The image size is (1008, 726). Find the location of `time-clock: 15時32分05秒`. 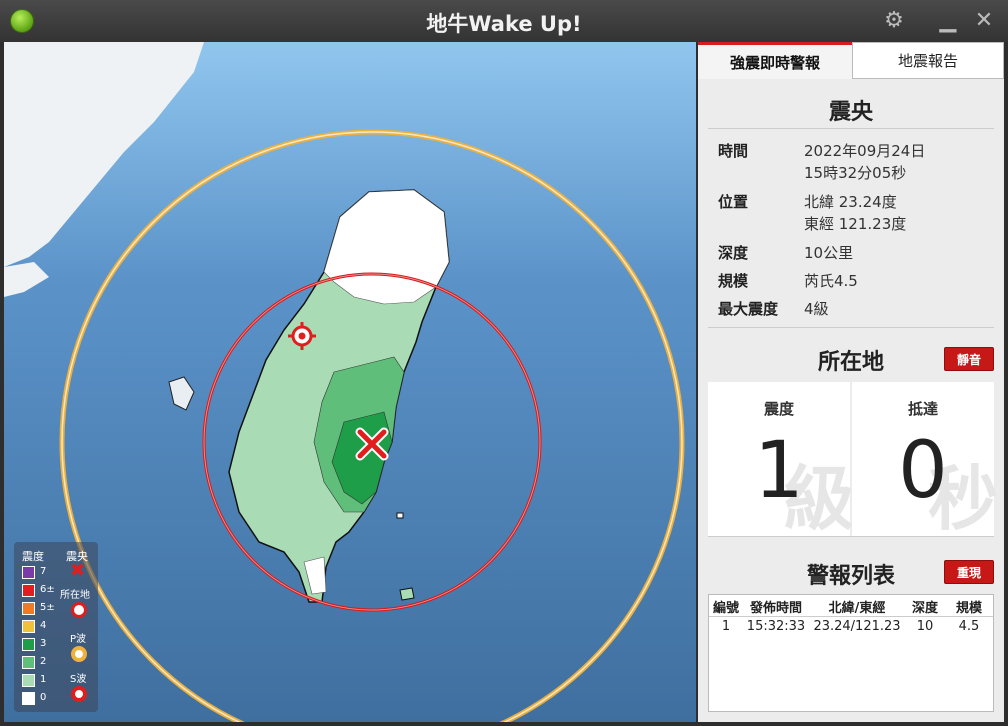

time-clock: 15時32分05秒 is located at coordinates (855, 173).